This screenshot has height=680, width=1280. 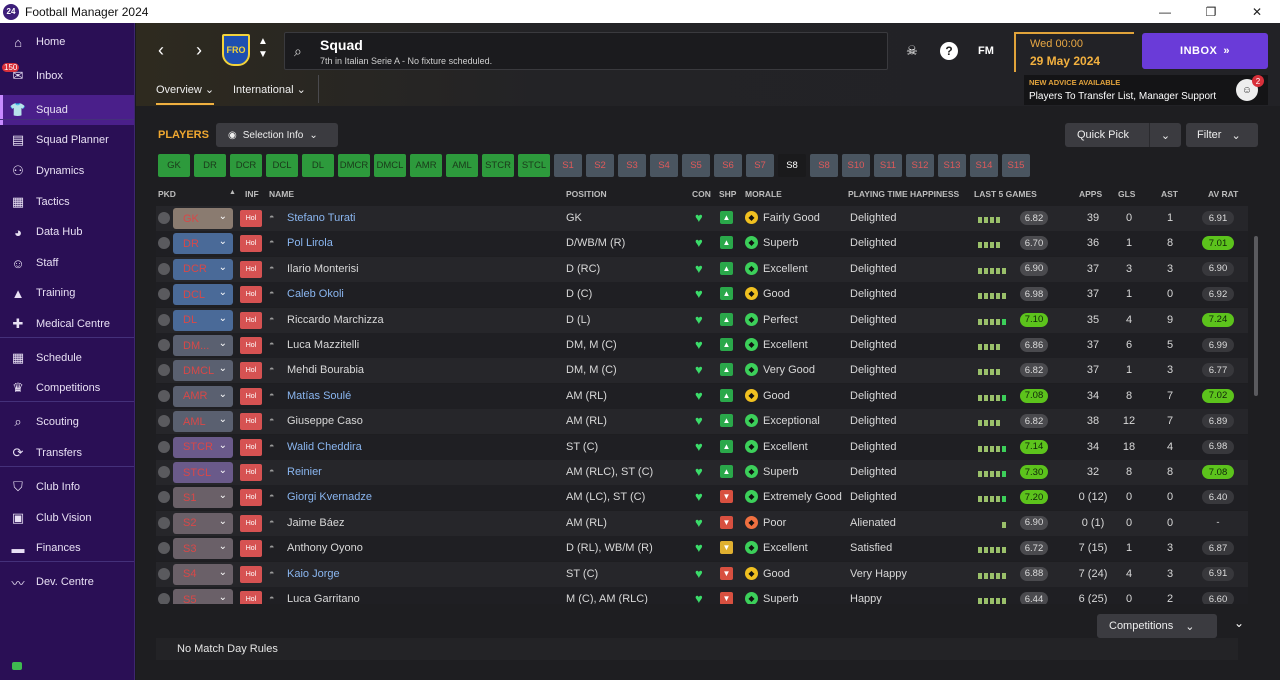 I want to click on position-chip-s8: S8, so click(x=792, y=165).